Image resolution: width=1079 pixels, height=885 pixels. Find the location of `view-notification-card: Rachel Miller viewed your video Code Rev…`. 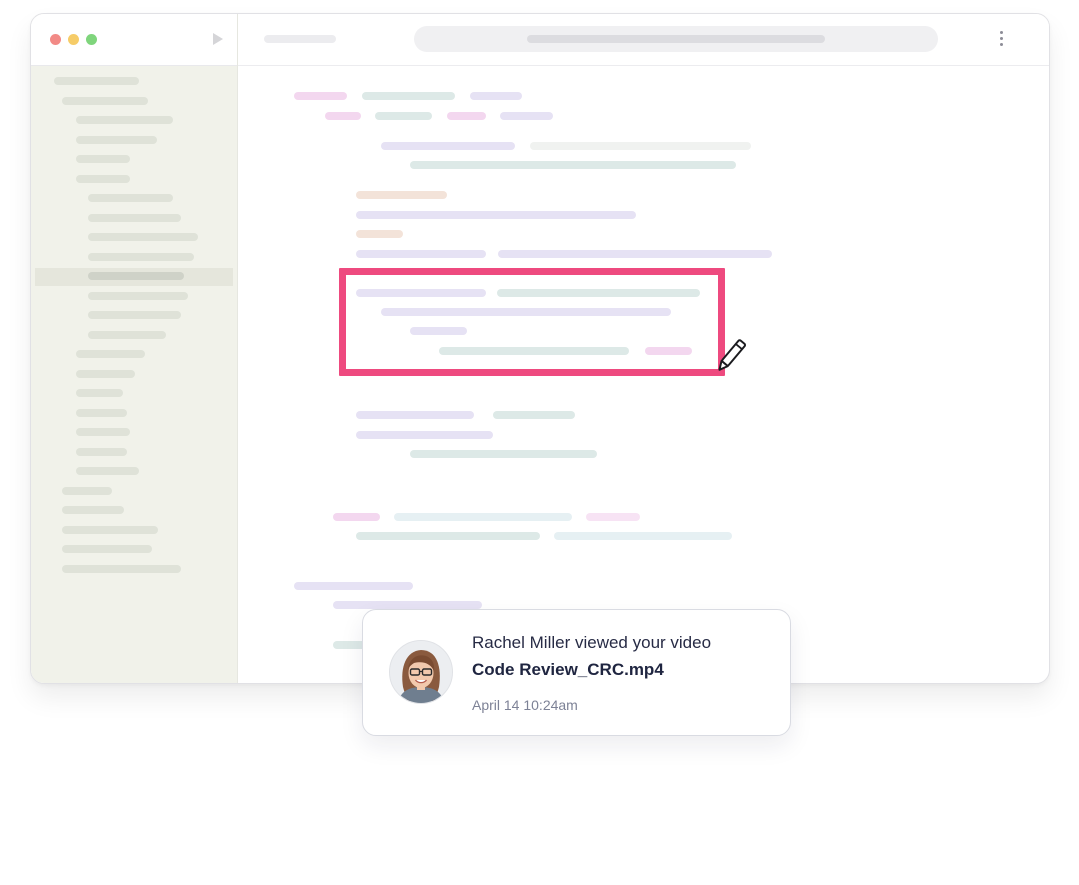

view-notification-card: Rachel Miller viewed your video Code Rev… is located at coordinates (576, 672).